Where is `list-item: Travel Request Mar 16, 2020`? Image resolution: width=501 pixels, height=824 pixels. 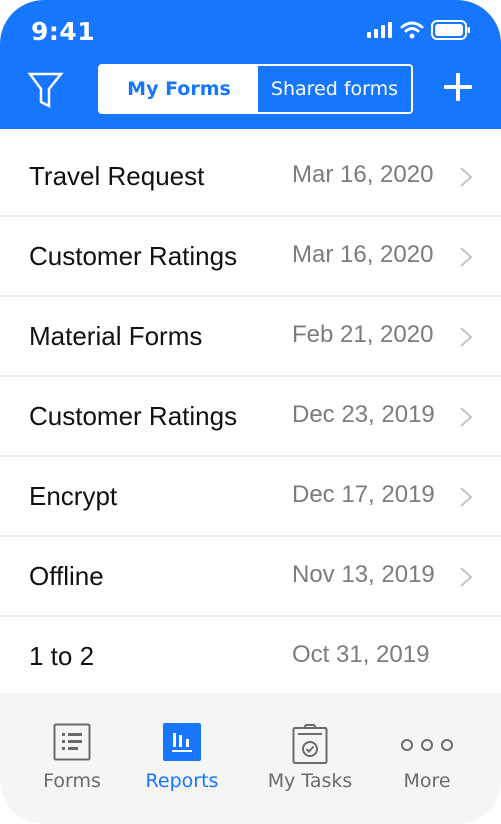
list-item: Travel Request Mar 16, 2020 is located at coordinates (250, 177).